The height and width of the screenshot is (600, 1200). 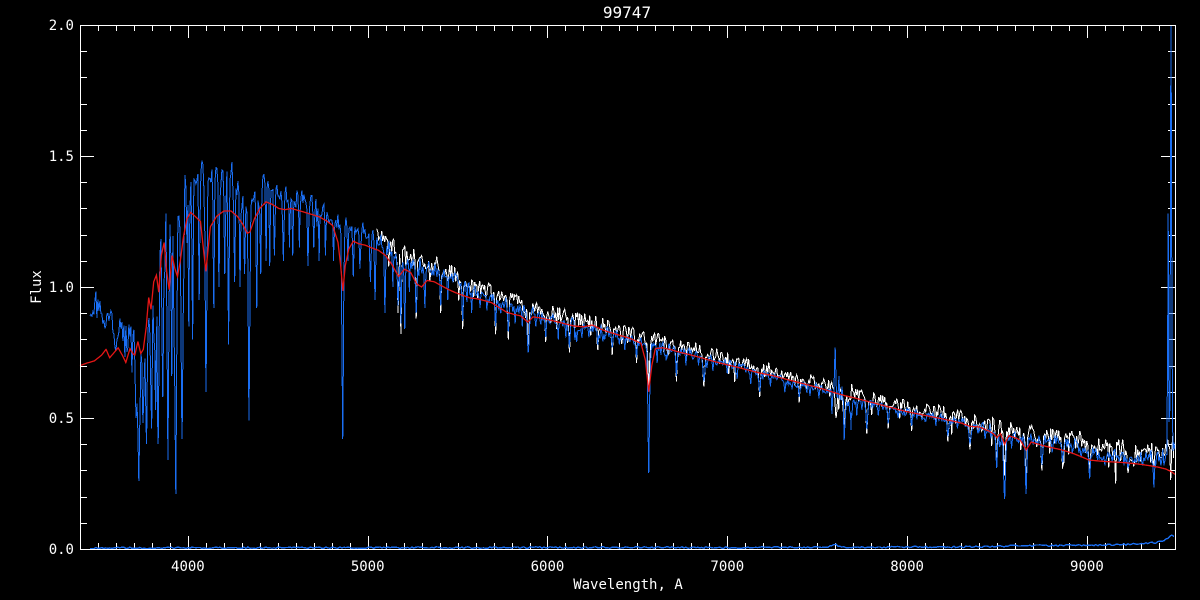 I want to click on y-tick-label: 2.0, so click(x=61, y=26).